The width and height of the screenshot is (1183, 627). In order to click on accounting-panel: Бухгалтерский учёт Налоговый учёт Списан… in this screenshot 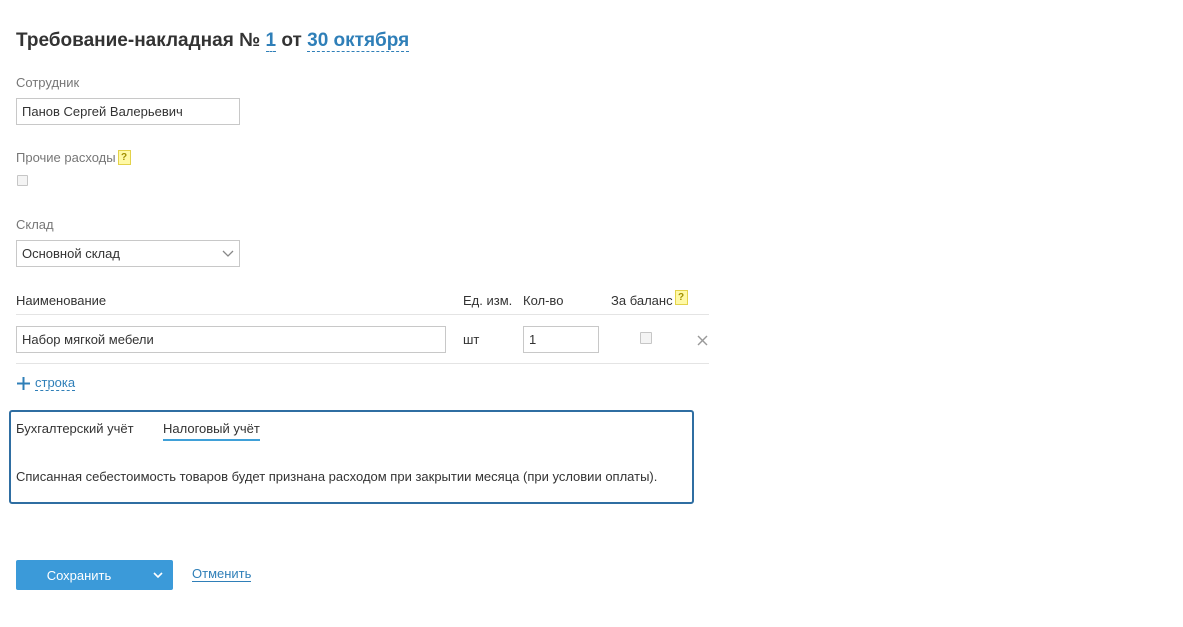, I will do `click(351, 457)`.